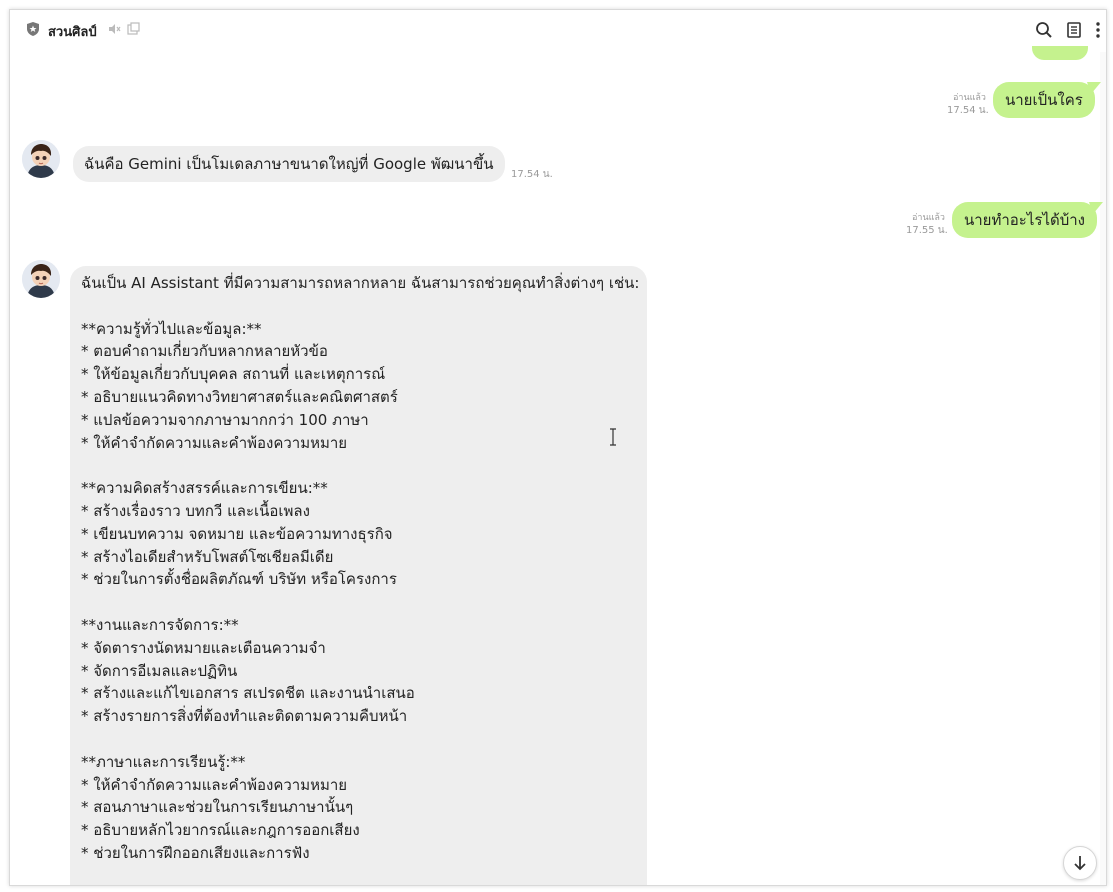 The height and width of the screenshot is (892, 1113). What do you see at coordinates (1024, 220) in the screenshot?
I see `message-text: นายทำอะไรได้บ้าง` at bounding box center [1024, 220].